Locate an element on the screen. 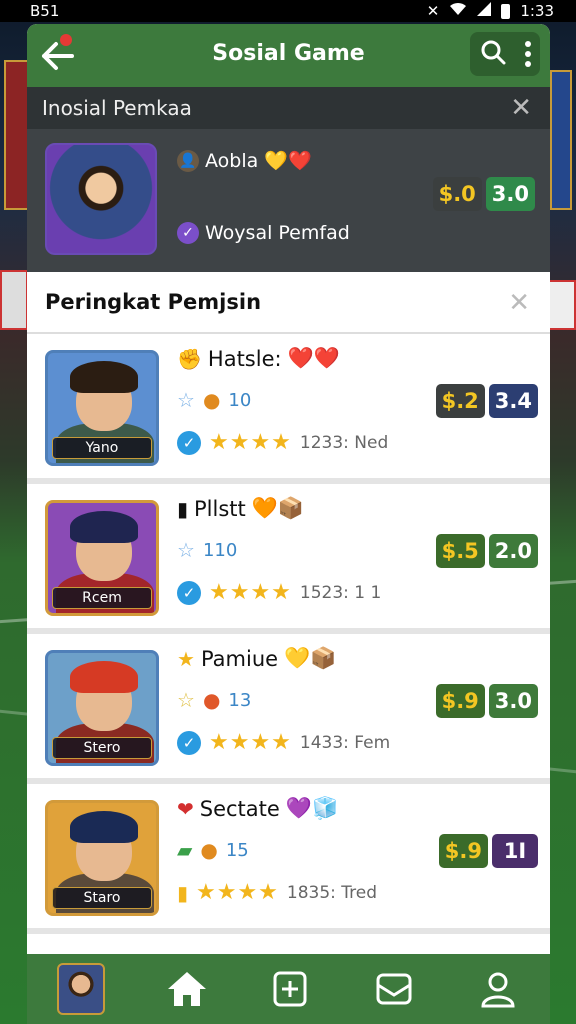  player-level-row: ▰ ● 15 is located at coordinates (213, 850).